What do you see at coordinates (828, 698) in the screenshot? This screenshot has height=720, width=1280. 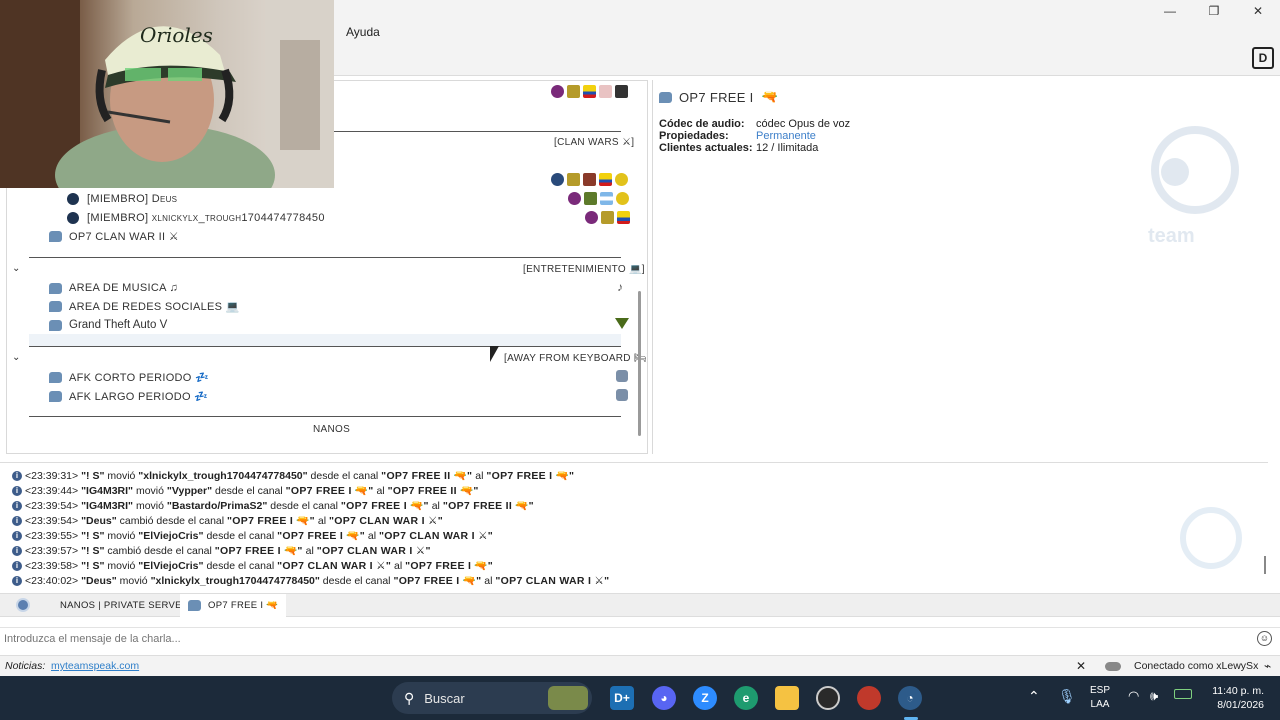 I see `obs-icon` at bounding box center [828, 698].